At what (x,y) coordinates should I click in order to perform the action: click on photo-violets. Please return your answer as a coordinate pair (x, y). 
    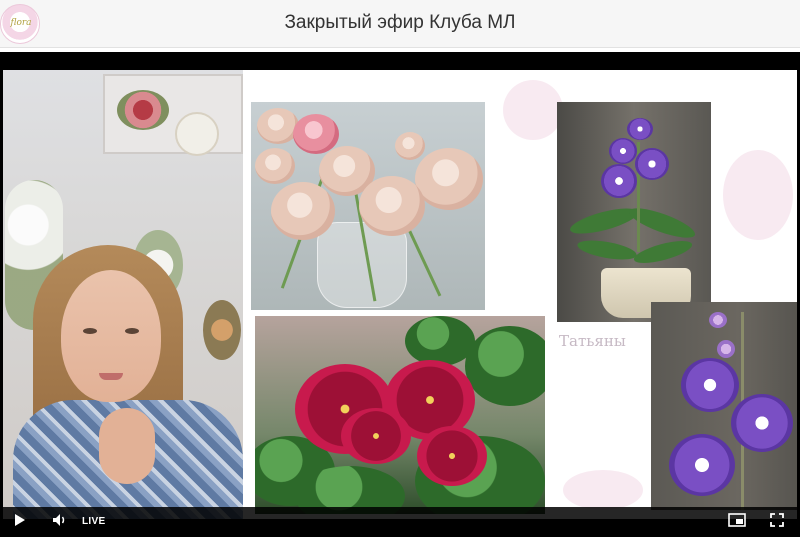
    Looking at the image, I should click on (400, 415).